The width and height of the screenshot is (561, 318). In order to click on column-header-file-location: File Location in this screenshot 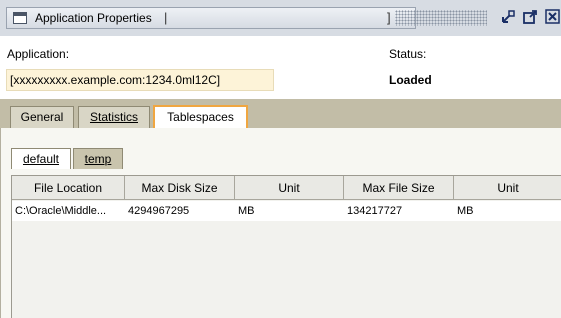, I will do `click(68, 188)`.